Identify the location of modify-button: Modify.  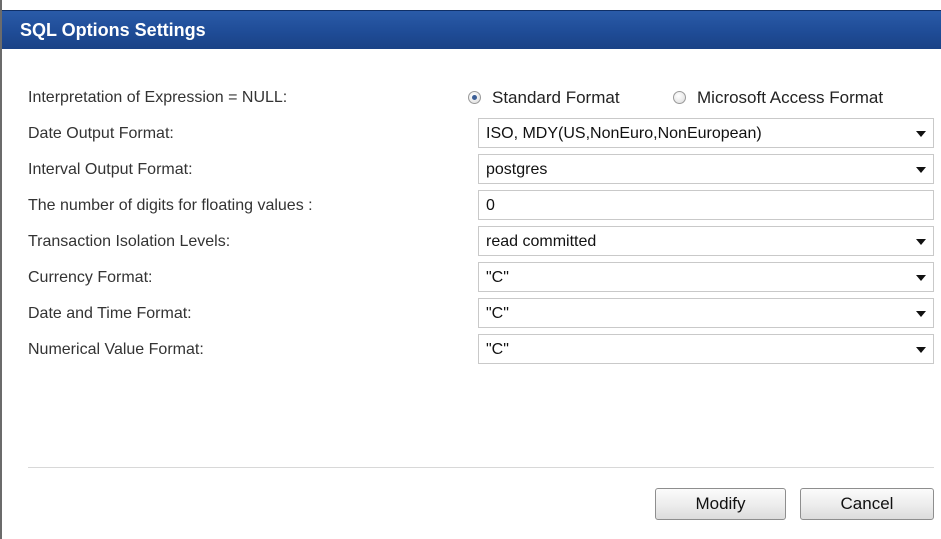
(720, 504).